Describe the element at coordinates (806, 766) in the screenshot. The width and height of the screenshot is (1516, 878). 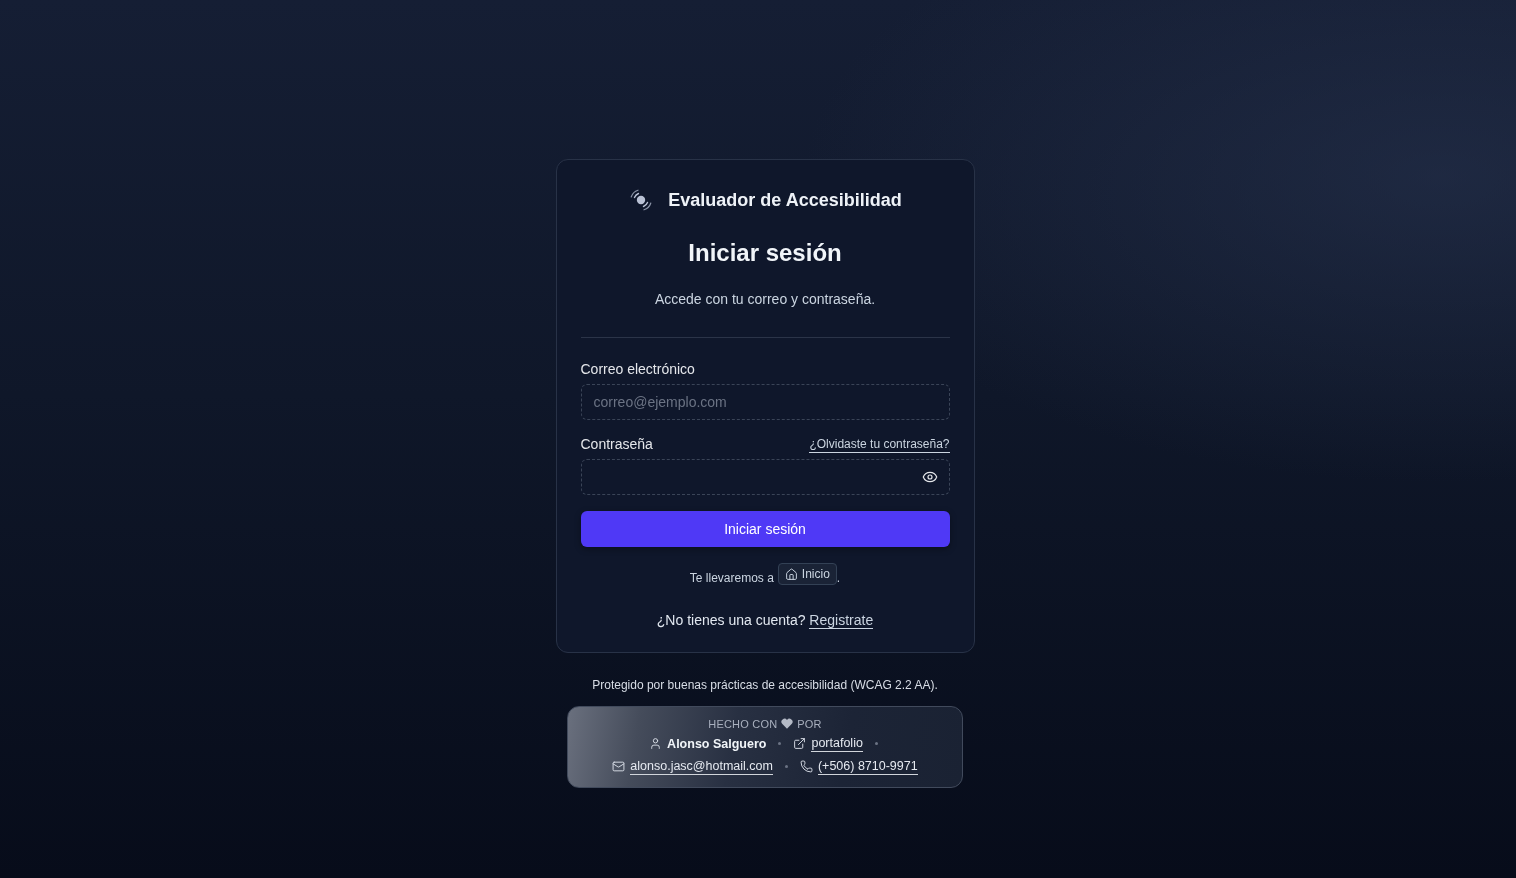
I see `phone-icon` at that location.